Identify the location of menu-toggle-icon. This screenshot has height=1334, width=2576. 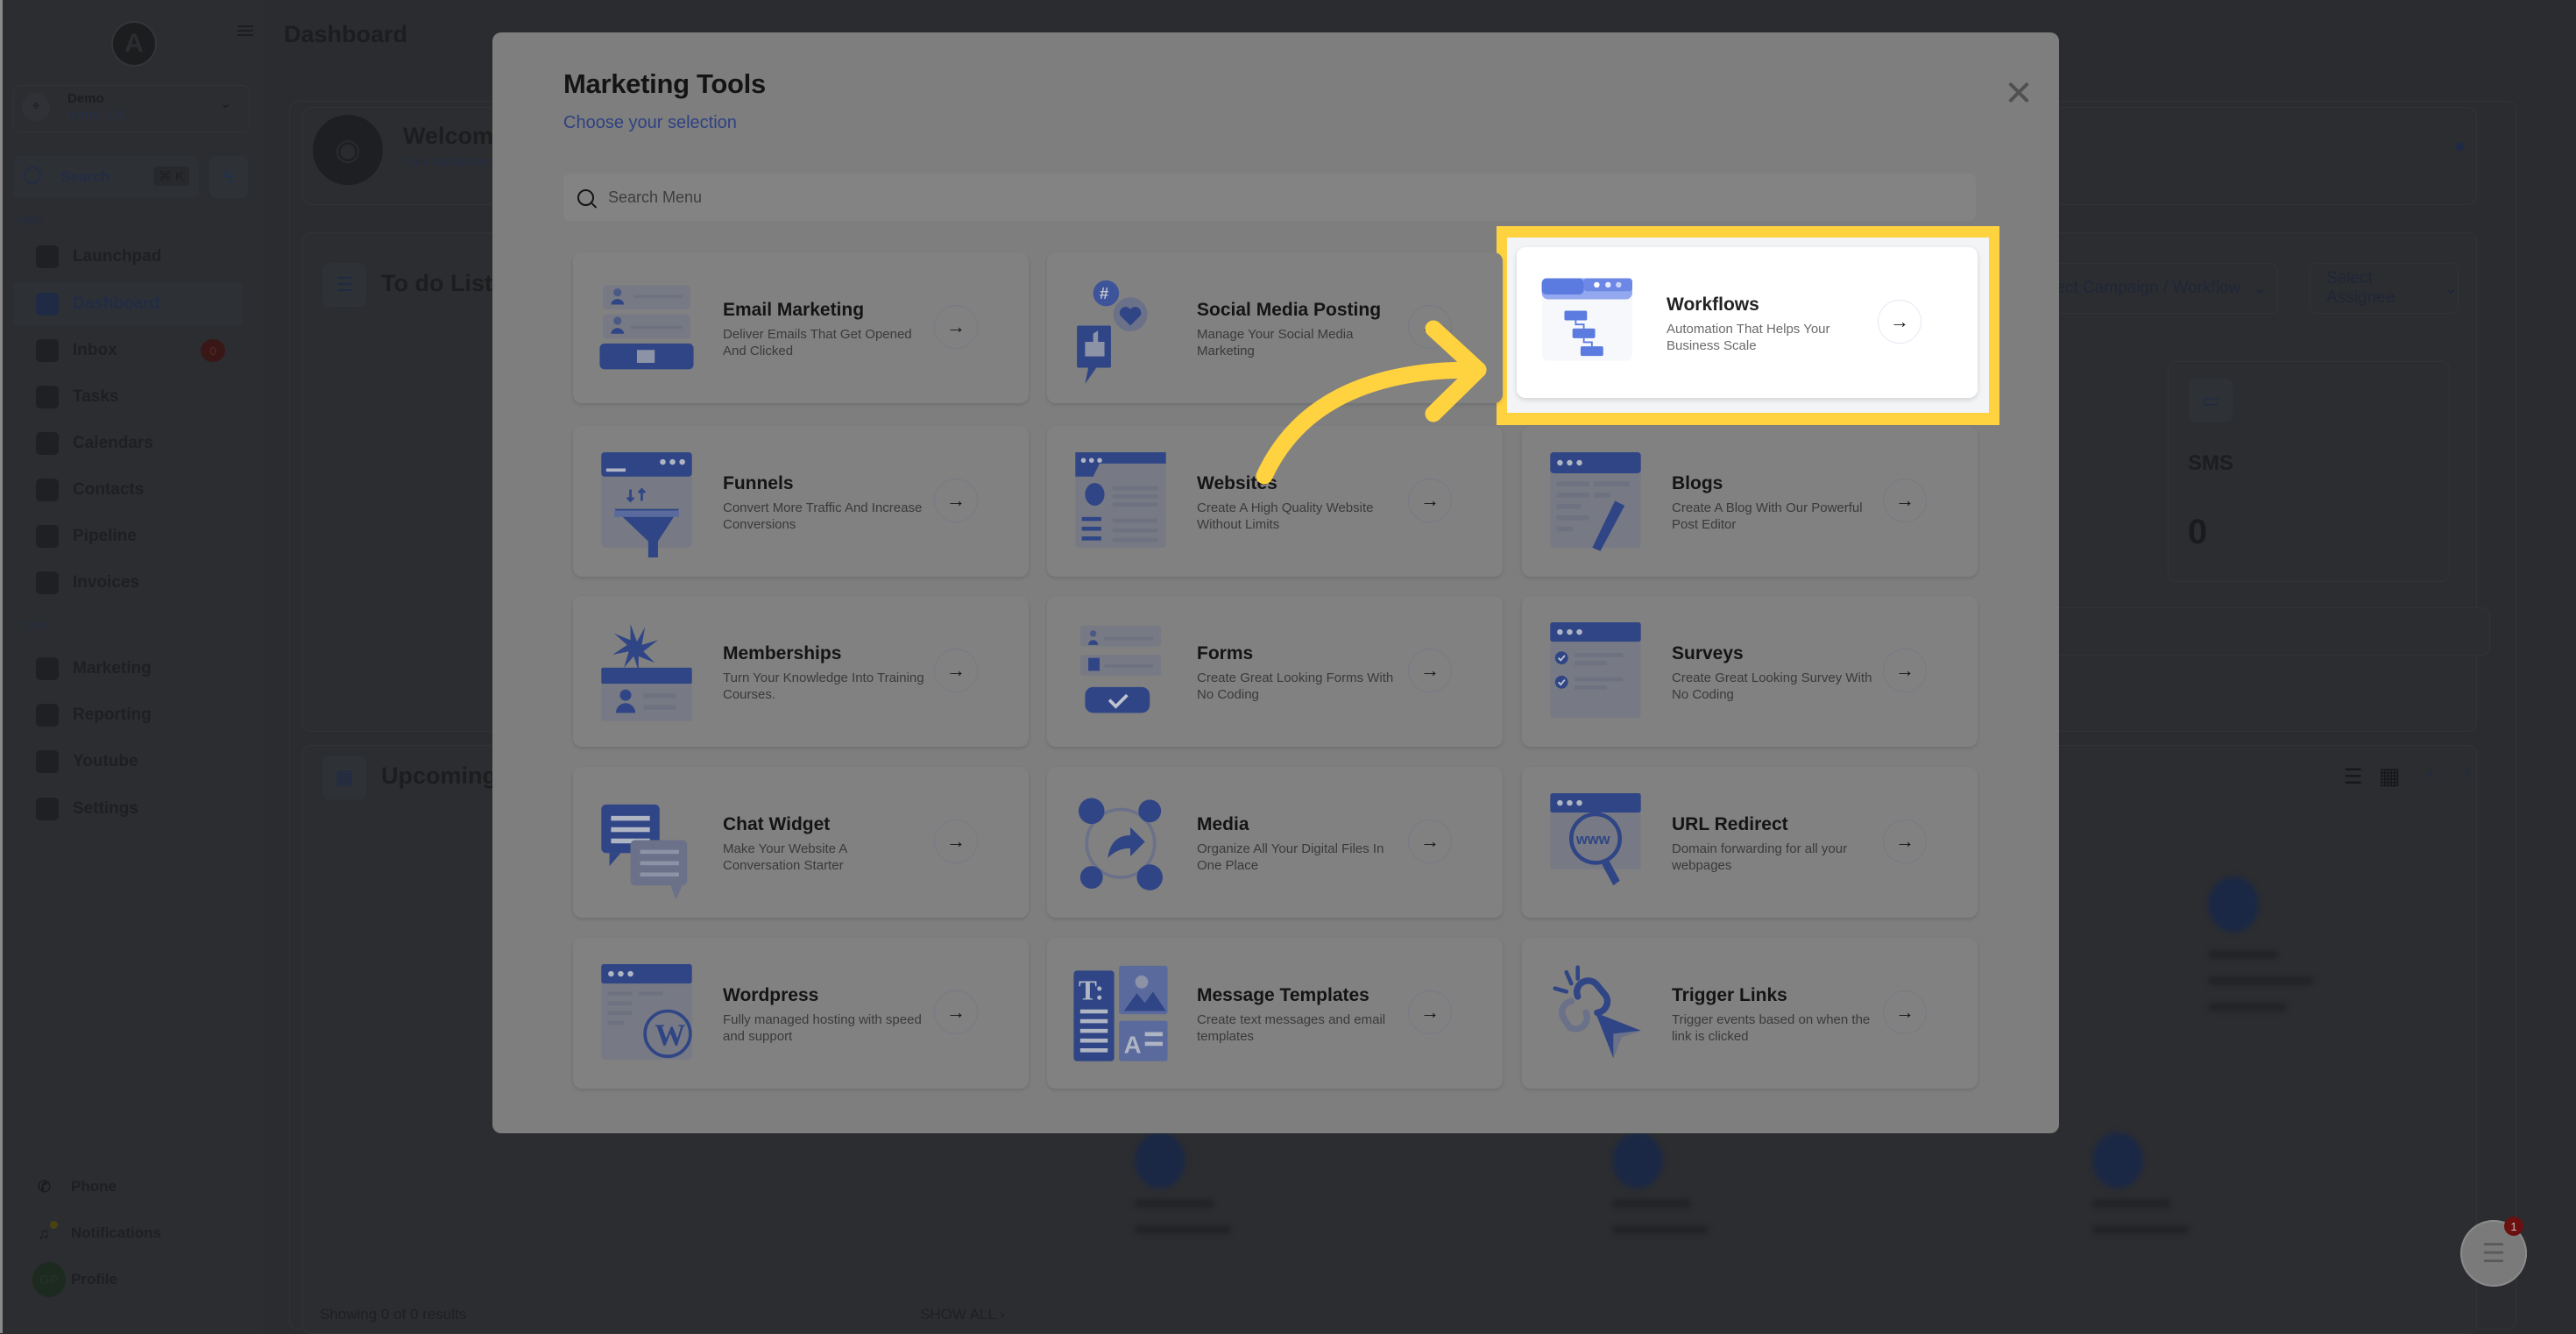
(245, 31).